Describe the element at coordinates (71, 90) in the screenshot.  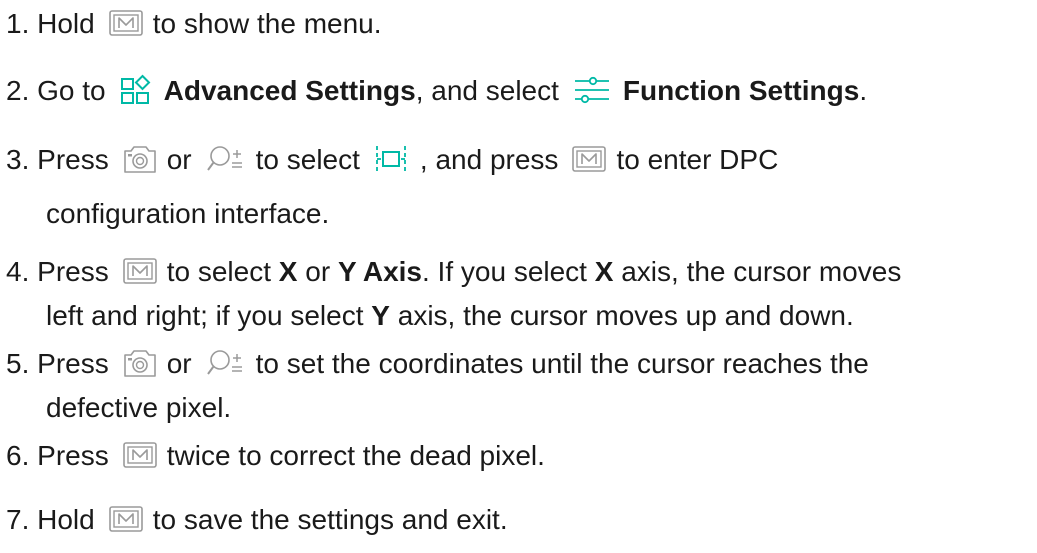
I see `step-text: Go to` at that location.